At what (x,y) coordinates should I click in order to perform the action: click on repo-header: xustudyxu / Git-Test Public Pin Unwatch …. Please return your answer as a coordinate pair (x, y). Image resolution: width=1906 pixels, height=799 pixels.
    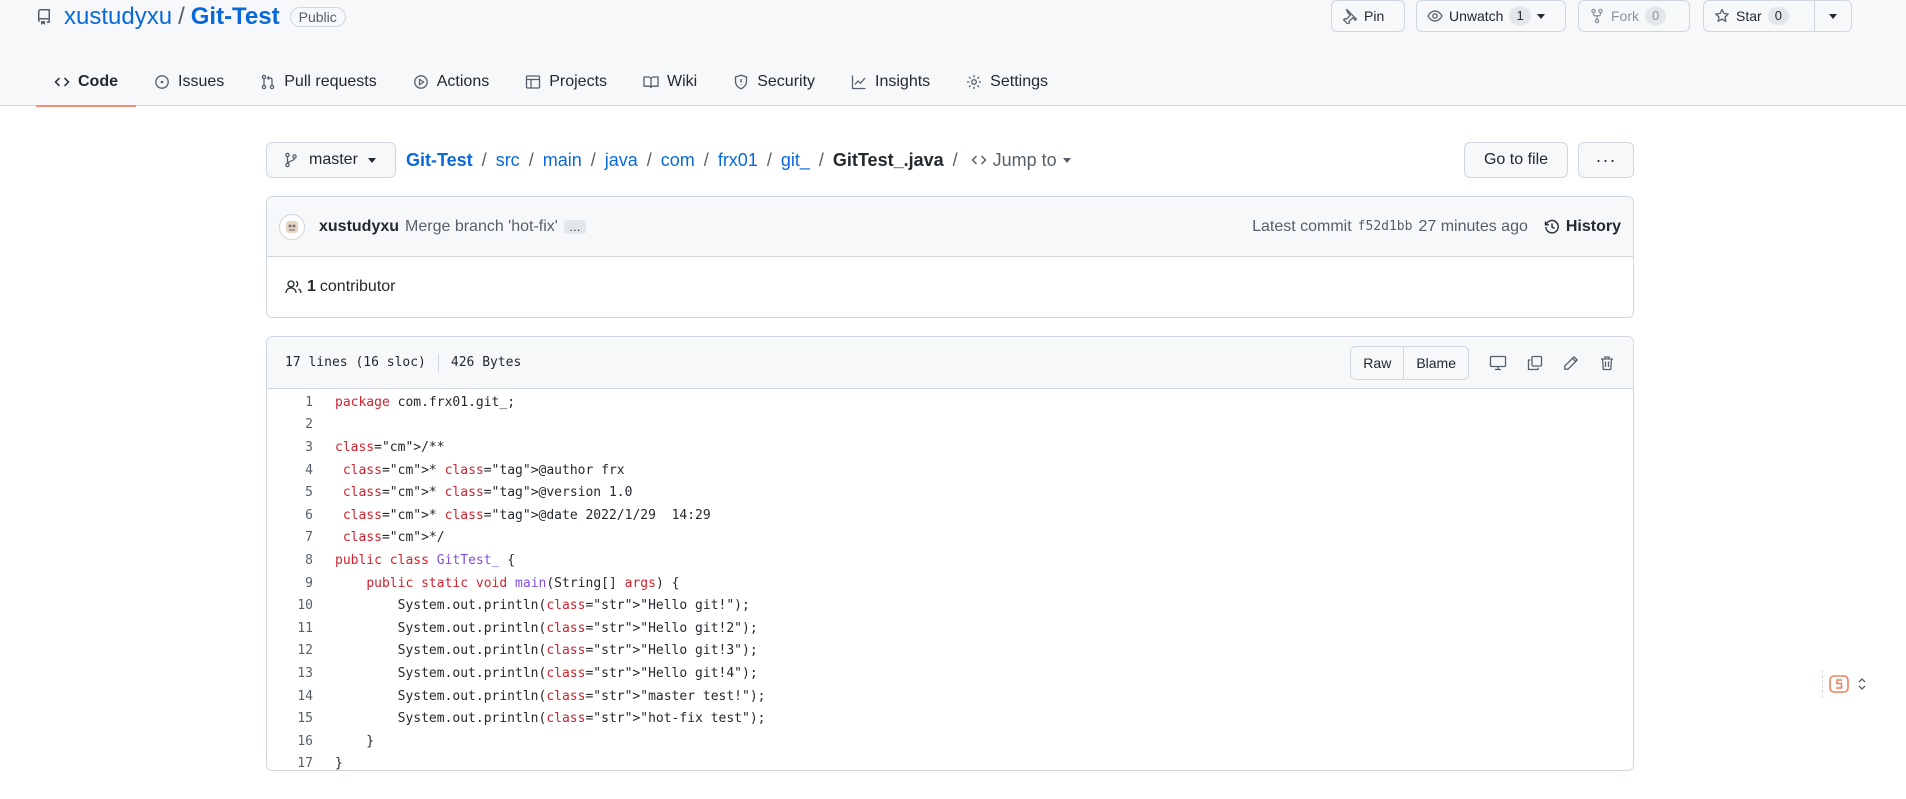
    Looking at the image, I should click on (953, 53).